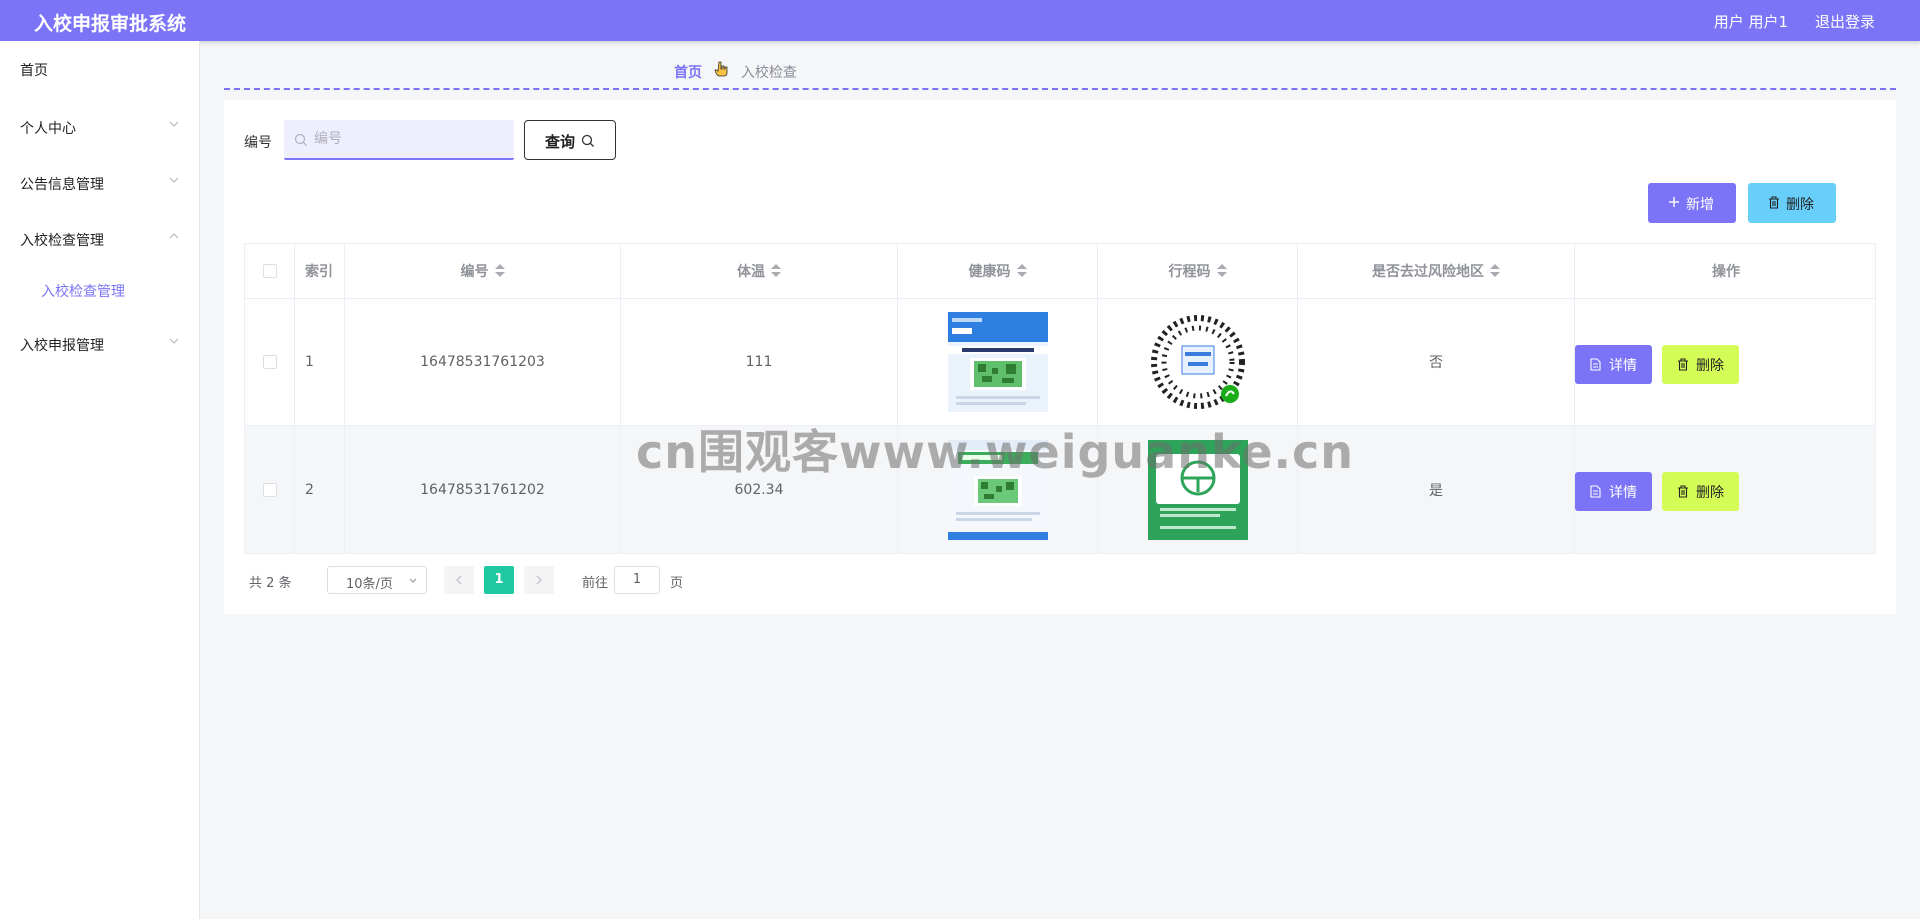  Describe the element at coordinates (595, 583) in the screenshot. I see `goto-label: 前往` at that location.